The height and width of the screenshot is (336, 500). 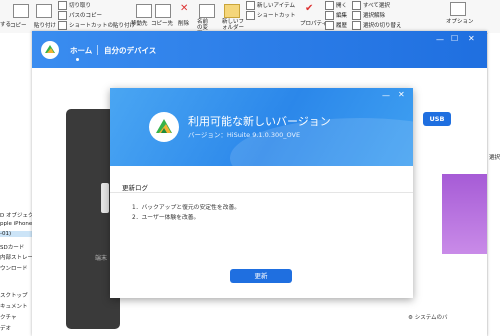 I want to click on invert-select-icon, so click(x=356, y=25).